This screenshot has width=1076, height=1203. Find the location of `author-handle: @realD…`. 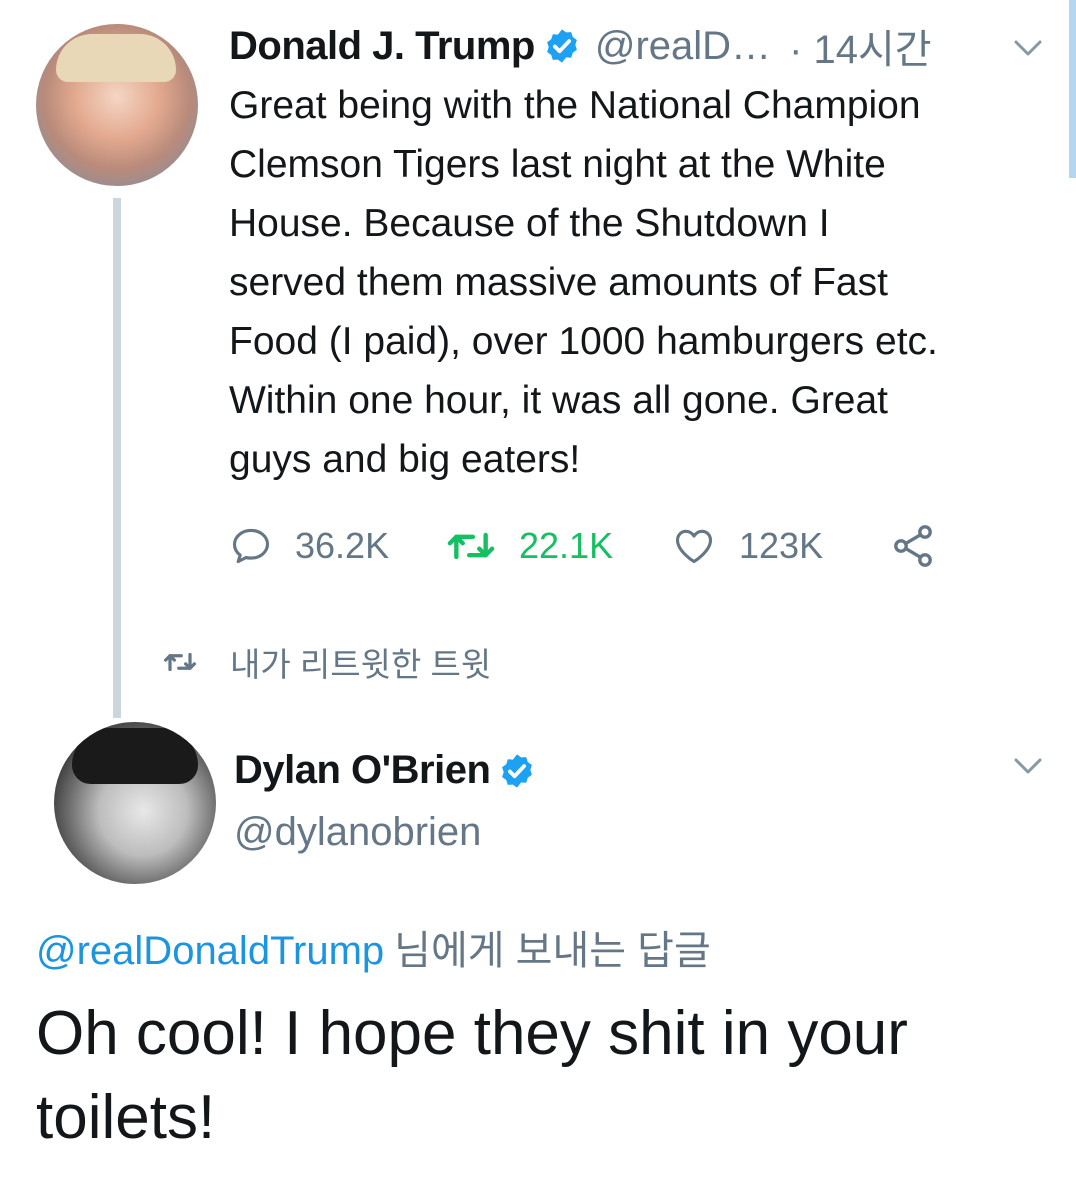

author-handle: @realD… is located at coordinates (683, 46).